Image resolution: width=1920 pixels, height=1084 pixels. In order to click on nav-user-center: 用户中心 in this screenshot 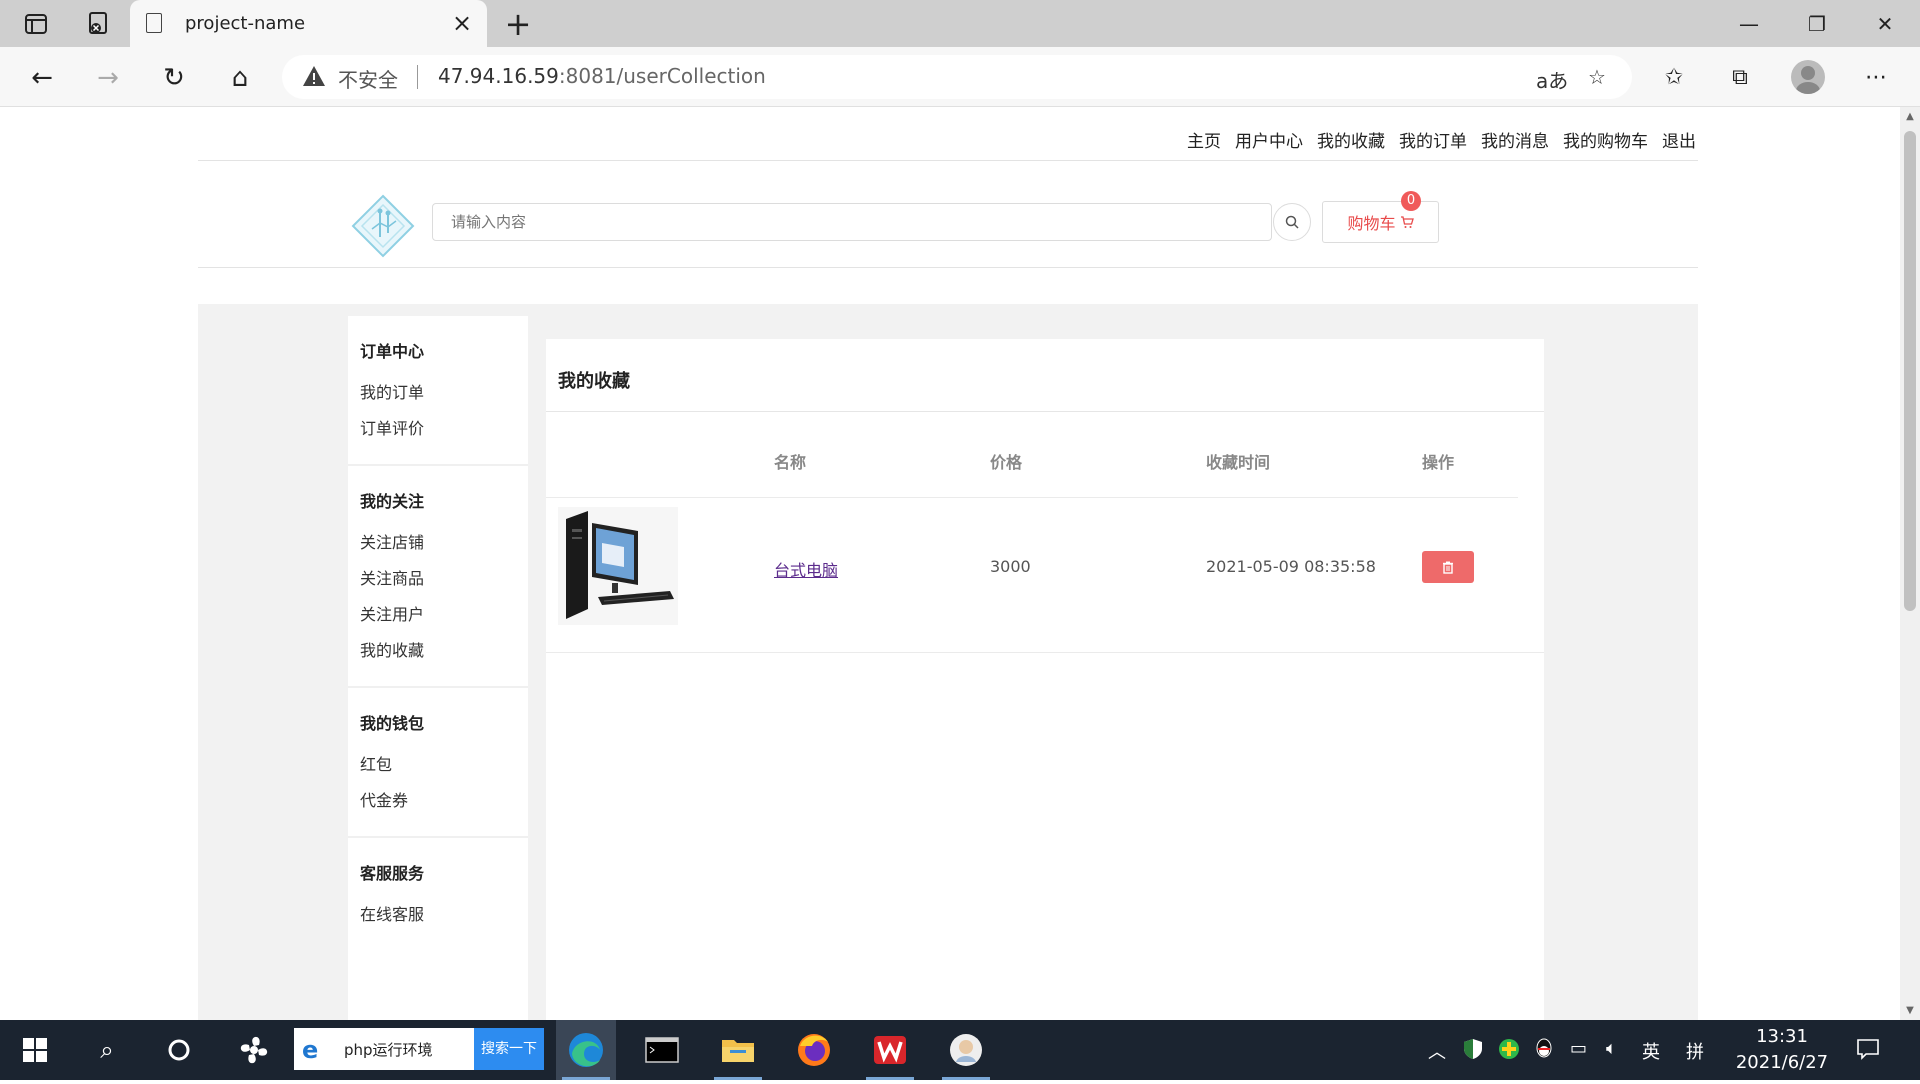, I will do `click(1269, 139)`.